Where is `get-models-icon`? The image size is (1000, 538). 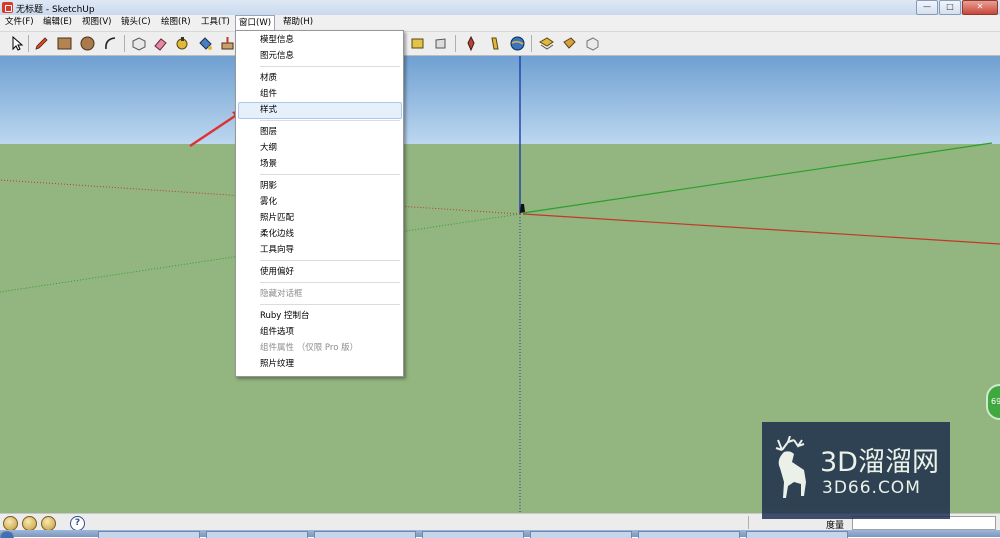
get-models-icon is located at coordinates (517, 43).